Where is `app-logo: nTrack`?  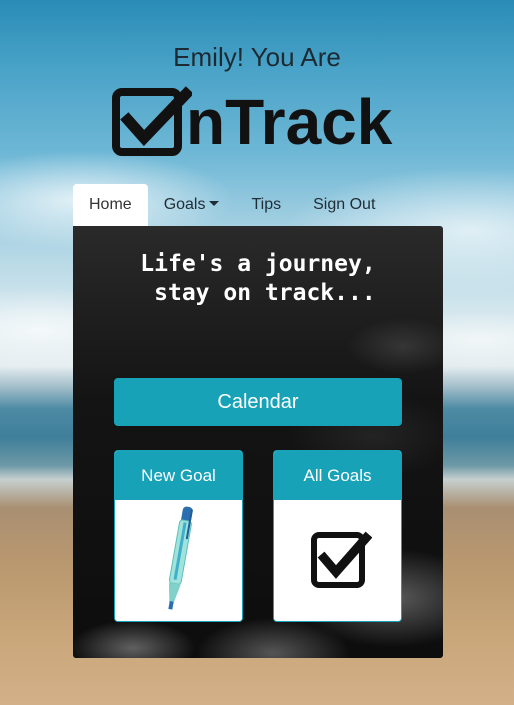
app-logo: nTrack is located at coordinates (252, 118).